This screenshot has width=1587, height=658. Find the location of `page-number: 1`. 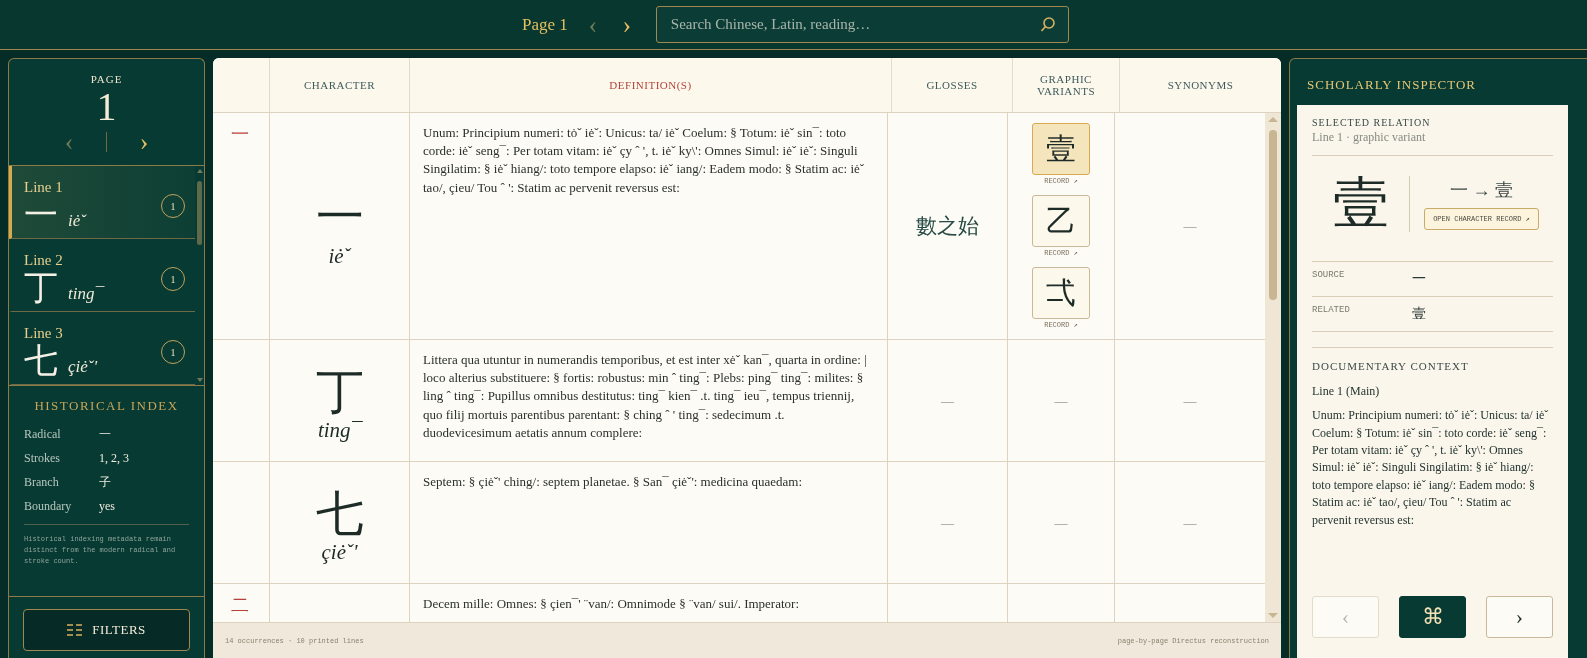

page-number: 1 is located at coordinates (106, 107).